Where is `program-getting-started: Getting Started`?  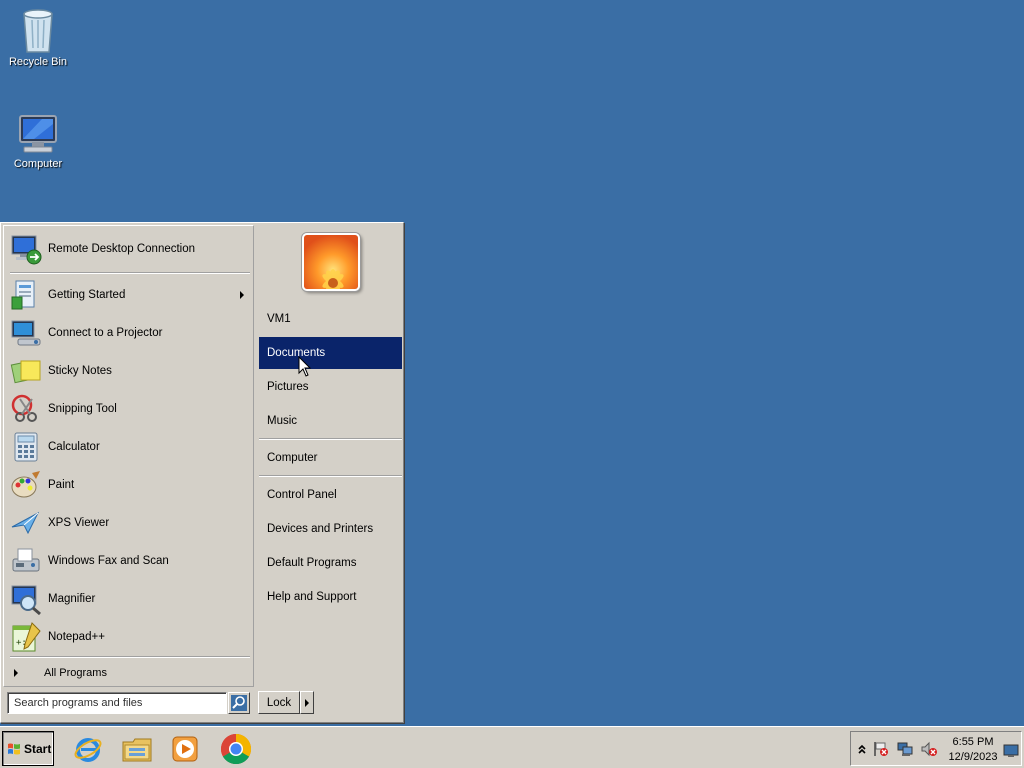 program-getting-started: Getting Started is located at coordinates (129, 295).